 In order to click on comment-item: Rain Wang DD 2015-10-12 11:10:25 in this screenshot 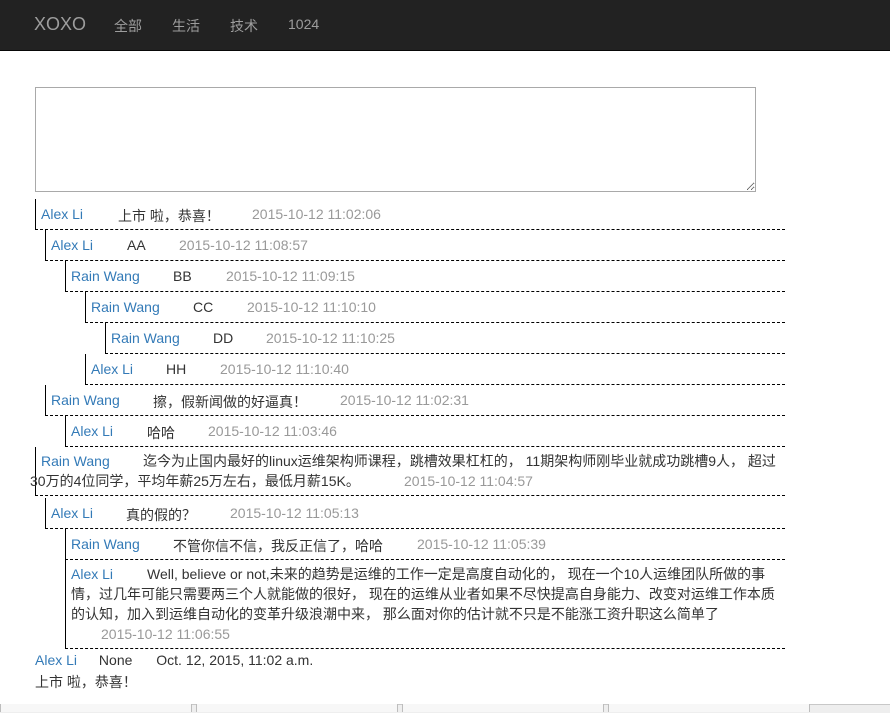, I will do `click(445, 338)`.